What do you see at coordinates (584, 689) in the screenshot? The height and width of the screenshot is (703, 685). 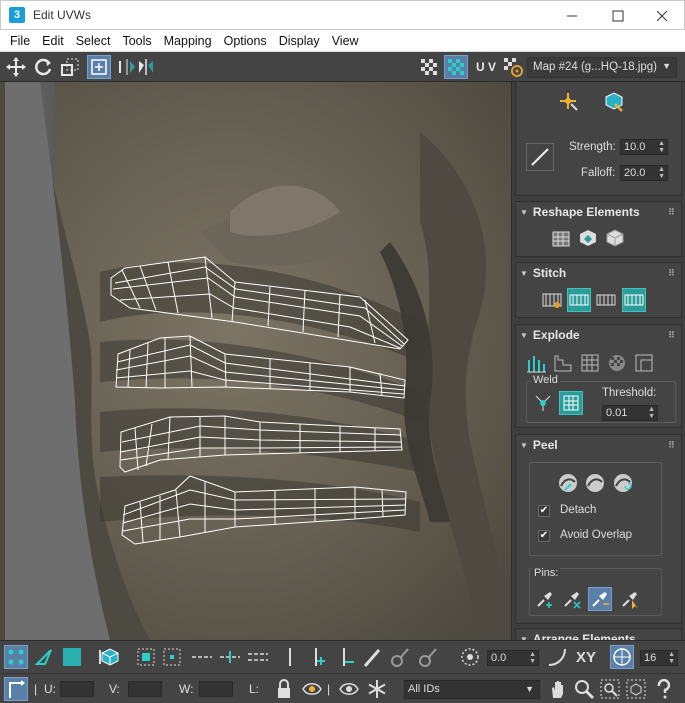 I see `zoom-icon` at bounding box center [584, 689].